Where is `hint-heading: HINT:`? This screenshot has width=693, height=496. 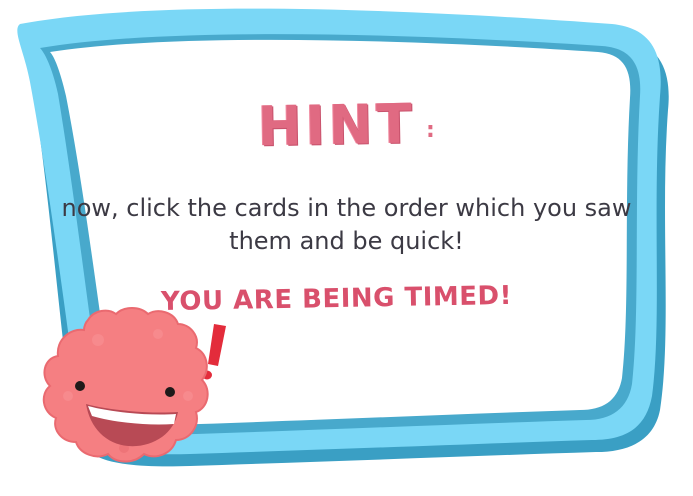 hint-heading: HINT: is located at coordinates (346, 126).